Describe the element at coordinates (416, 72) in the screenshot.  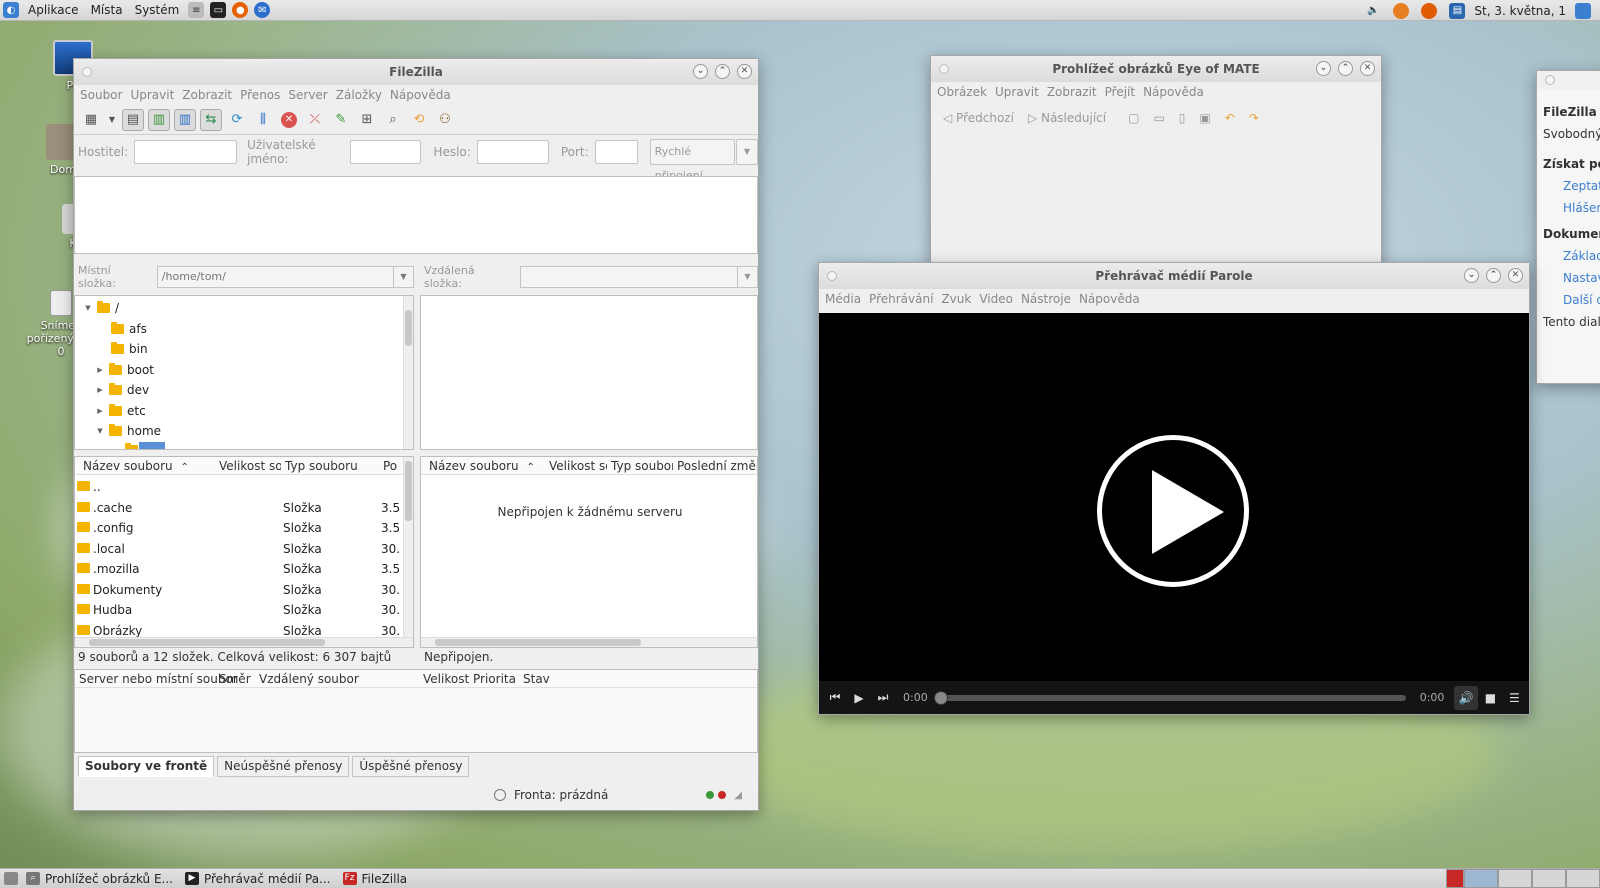
I see `filezilla-titlebar: FileZilla ⌄ ⌃ ✕` at that location.